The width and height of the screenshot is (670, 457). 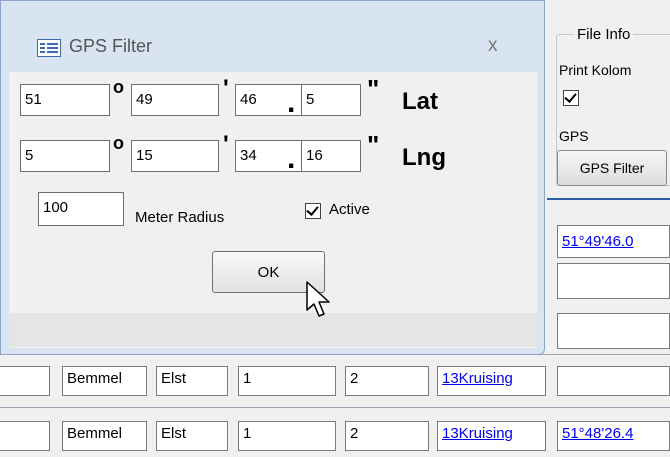 What do you see at coordinates (175, 100) in the screenshot?
I see `lat-minutes-input: 49` at bounding box center [175, 100].